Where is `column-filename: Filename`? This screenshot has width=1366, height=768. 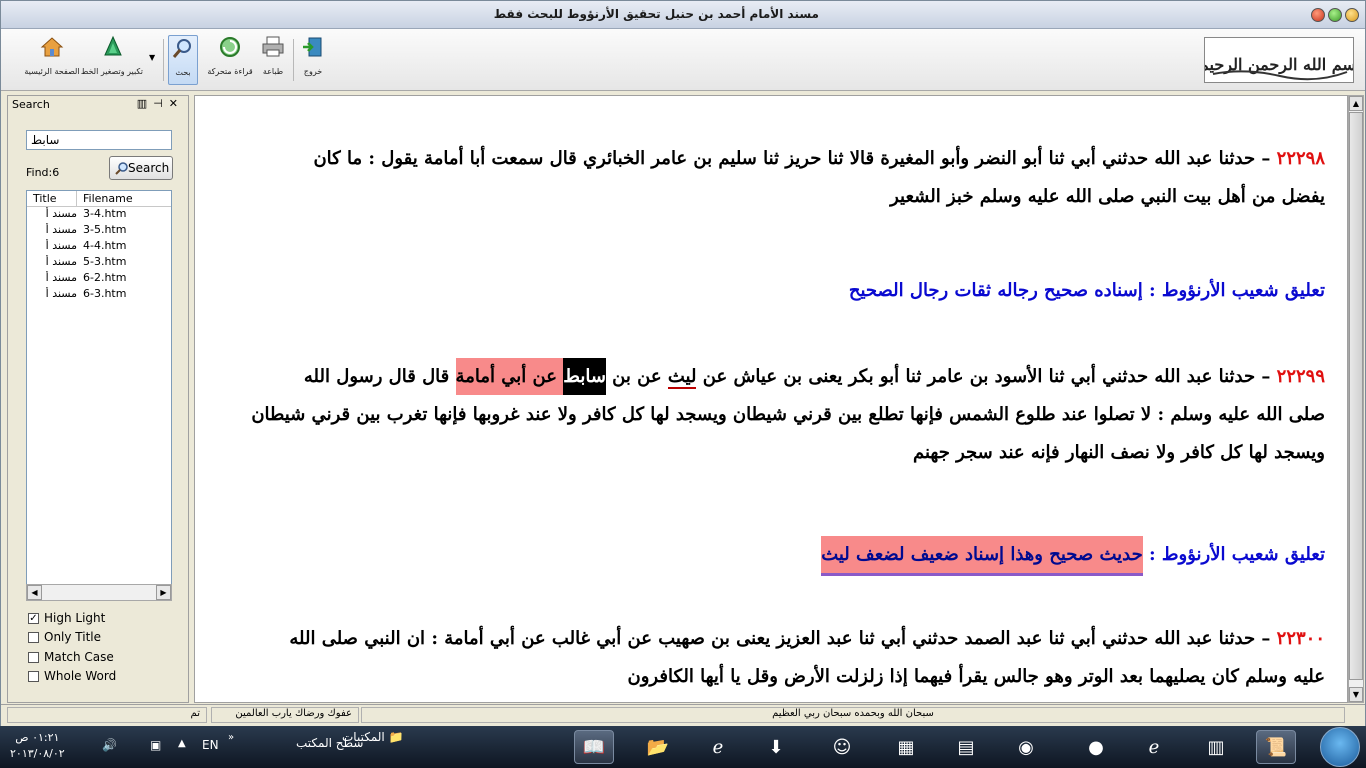
column-filename: Filename is located at coordinates (124, 198).